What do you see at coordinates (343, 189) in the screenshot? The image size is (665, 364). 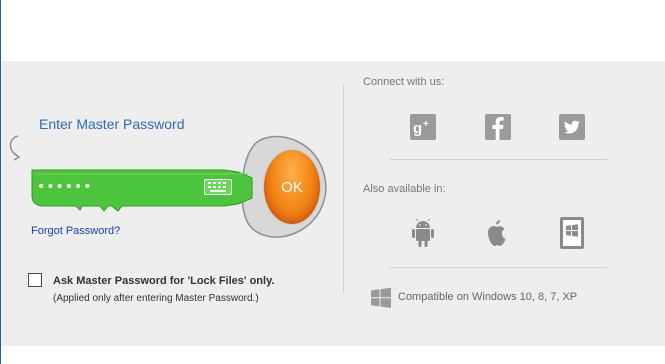 I see `vertical-divider` at bounding box center [343, 189].